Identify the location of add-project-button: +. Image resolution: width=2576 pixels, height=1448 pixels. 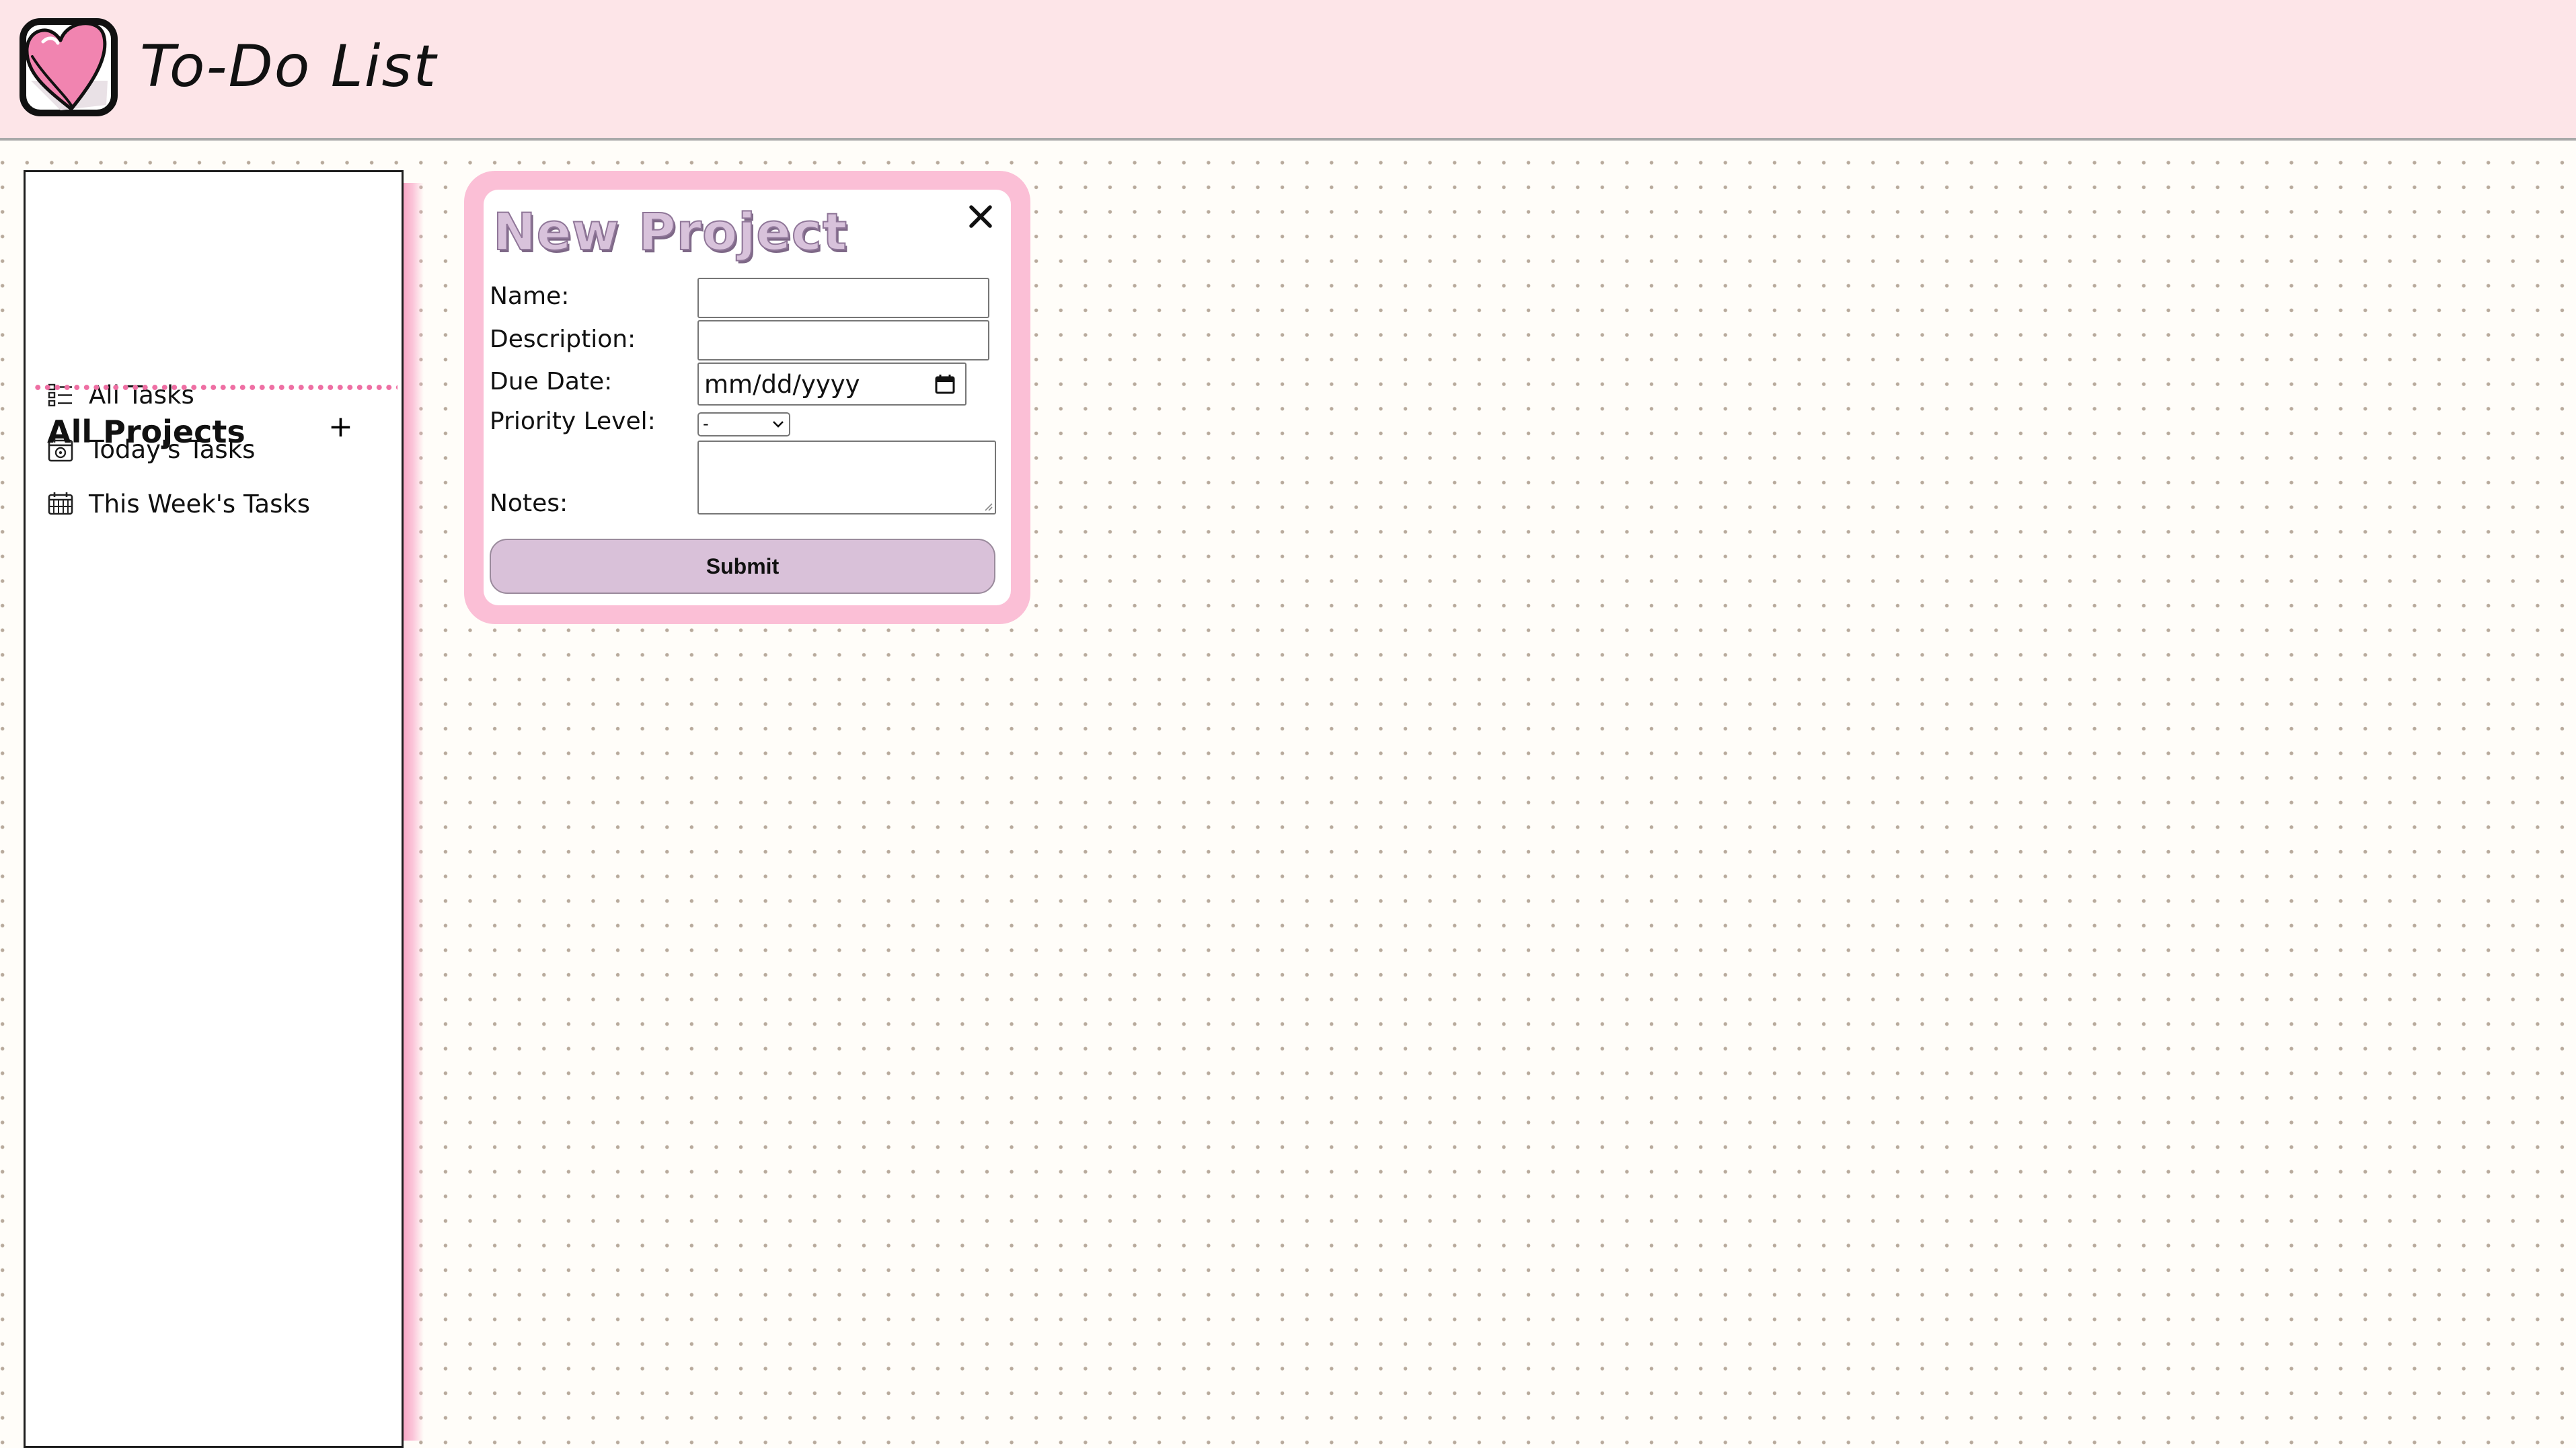
(340, 427).